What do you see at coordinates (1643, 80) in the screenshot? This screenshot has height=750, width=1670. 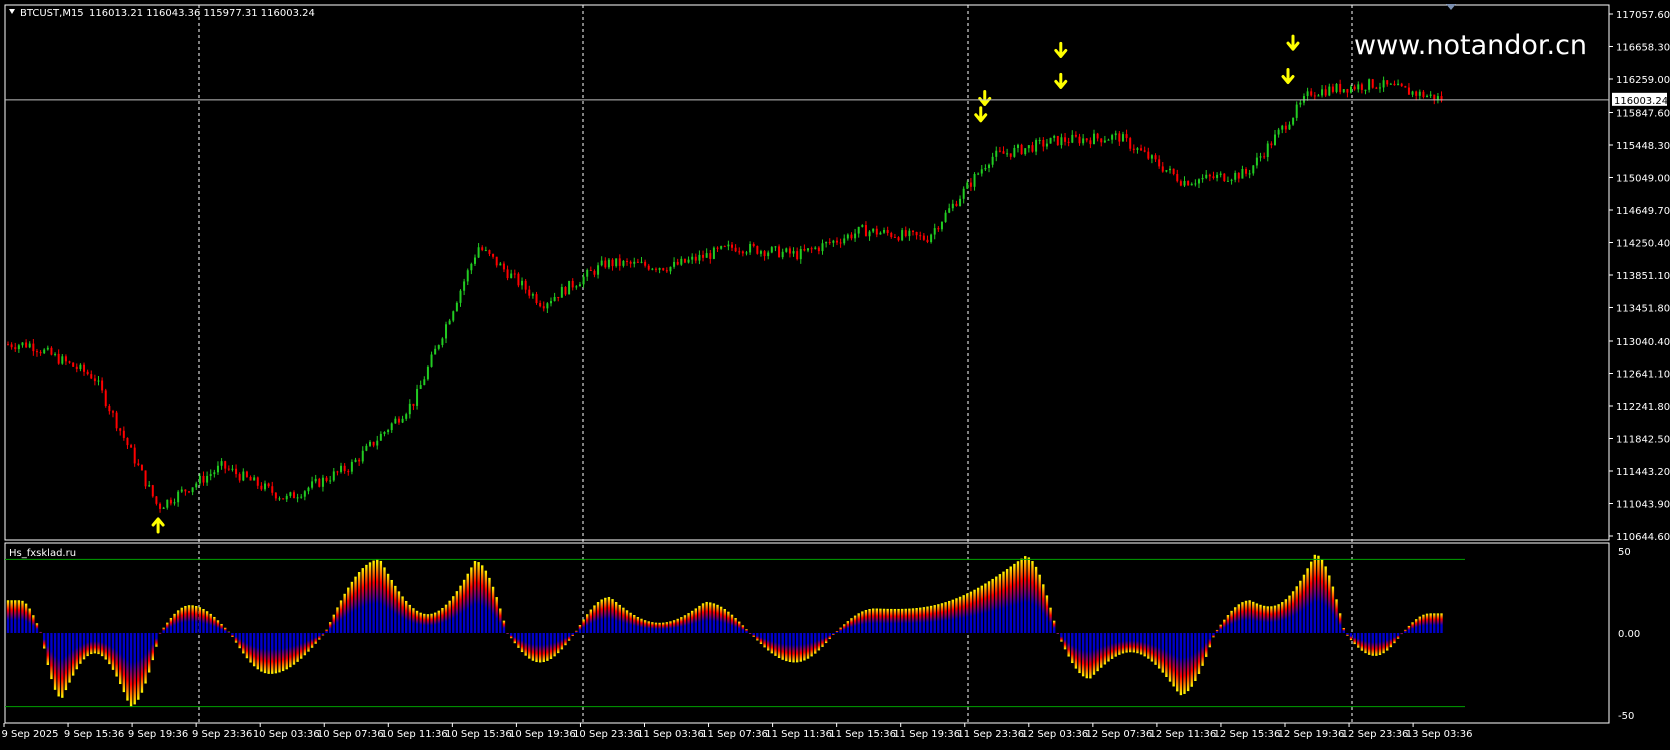 I see `price-axis-label: 116259.00` at bounding box center [1643, 80].